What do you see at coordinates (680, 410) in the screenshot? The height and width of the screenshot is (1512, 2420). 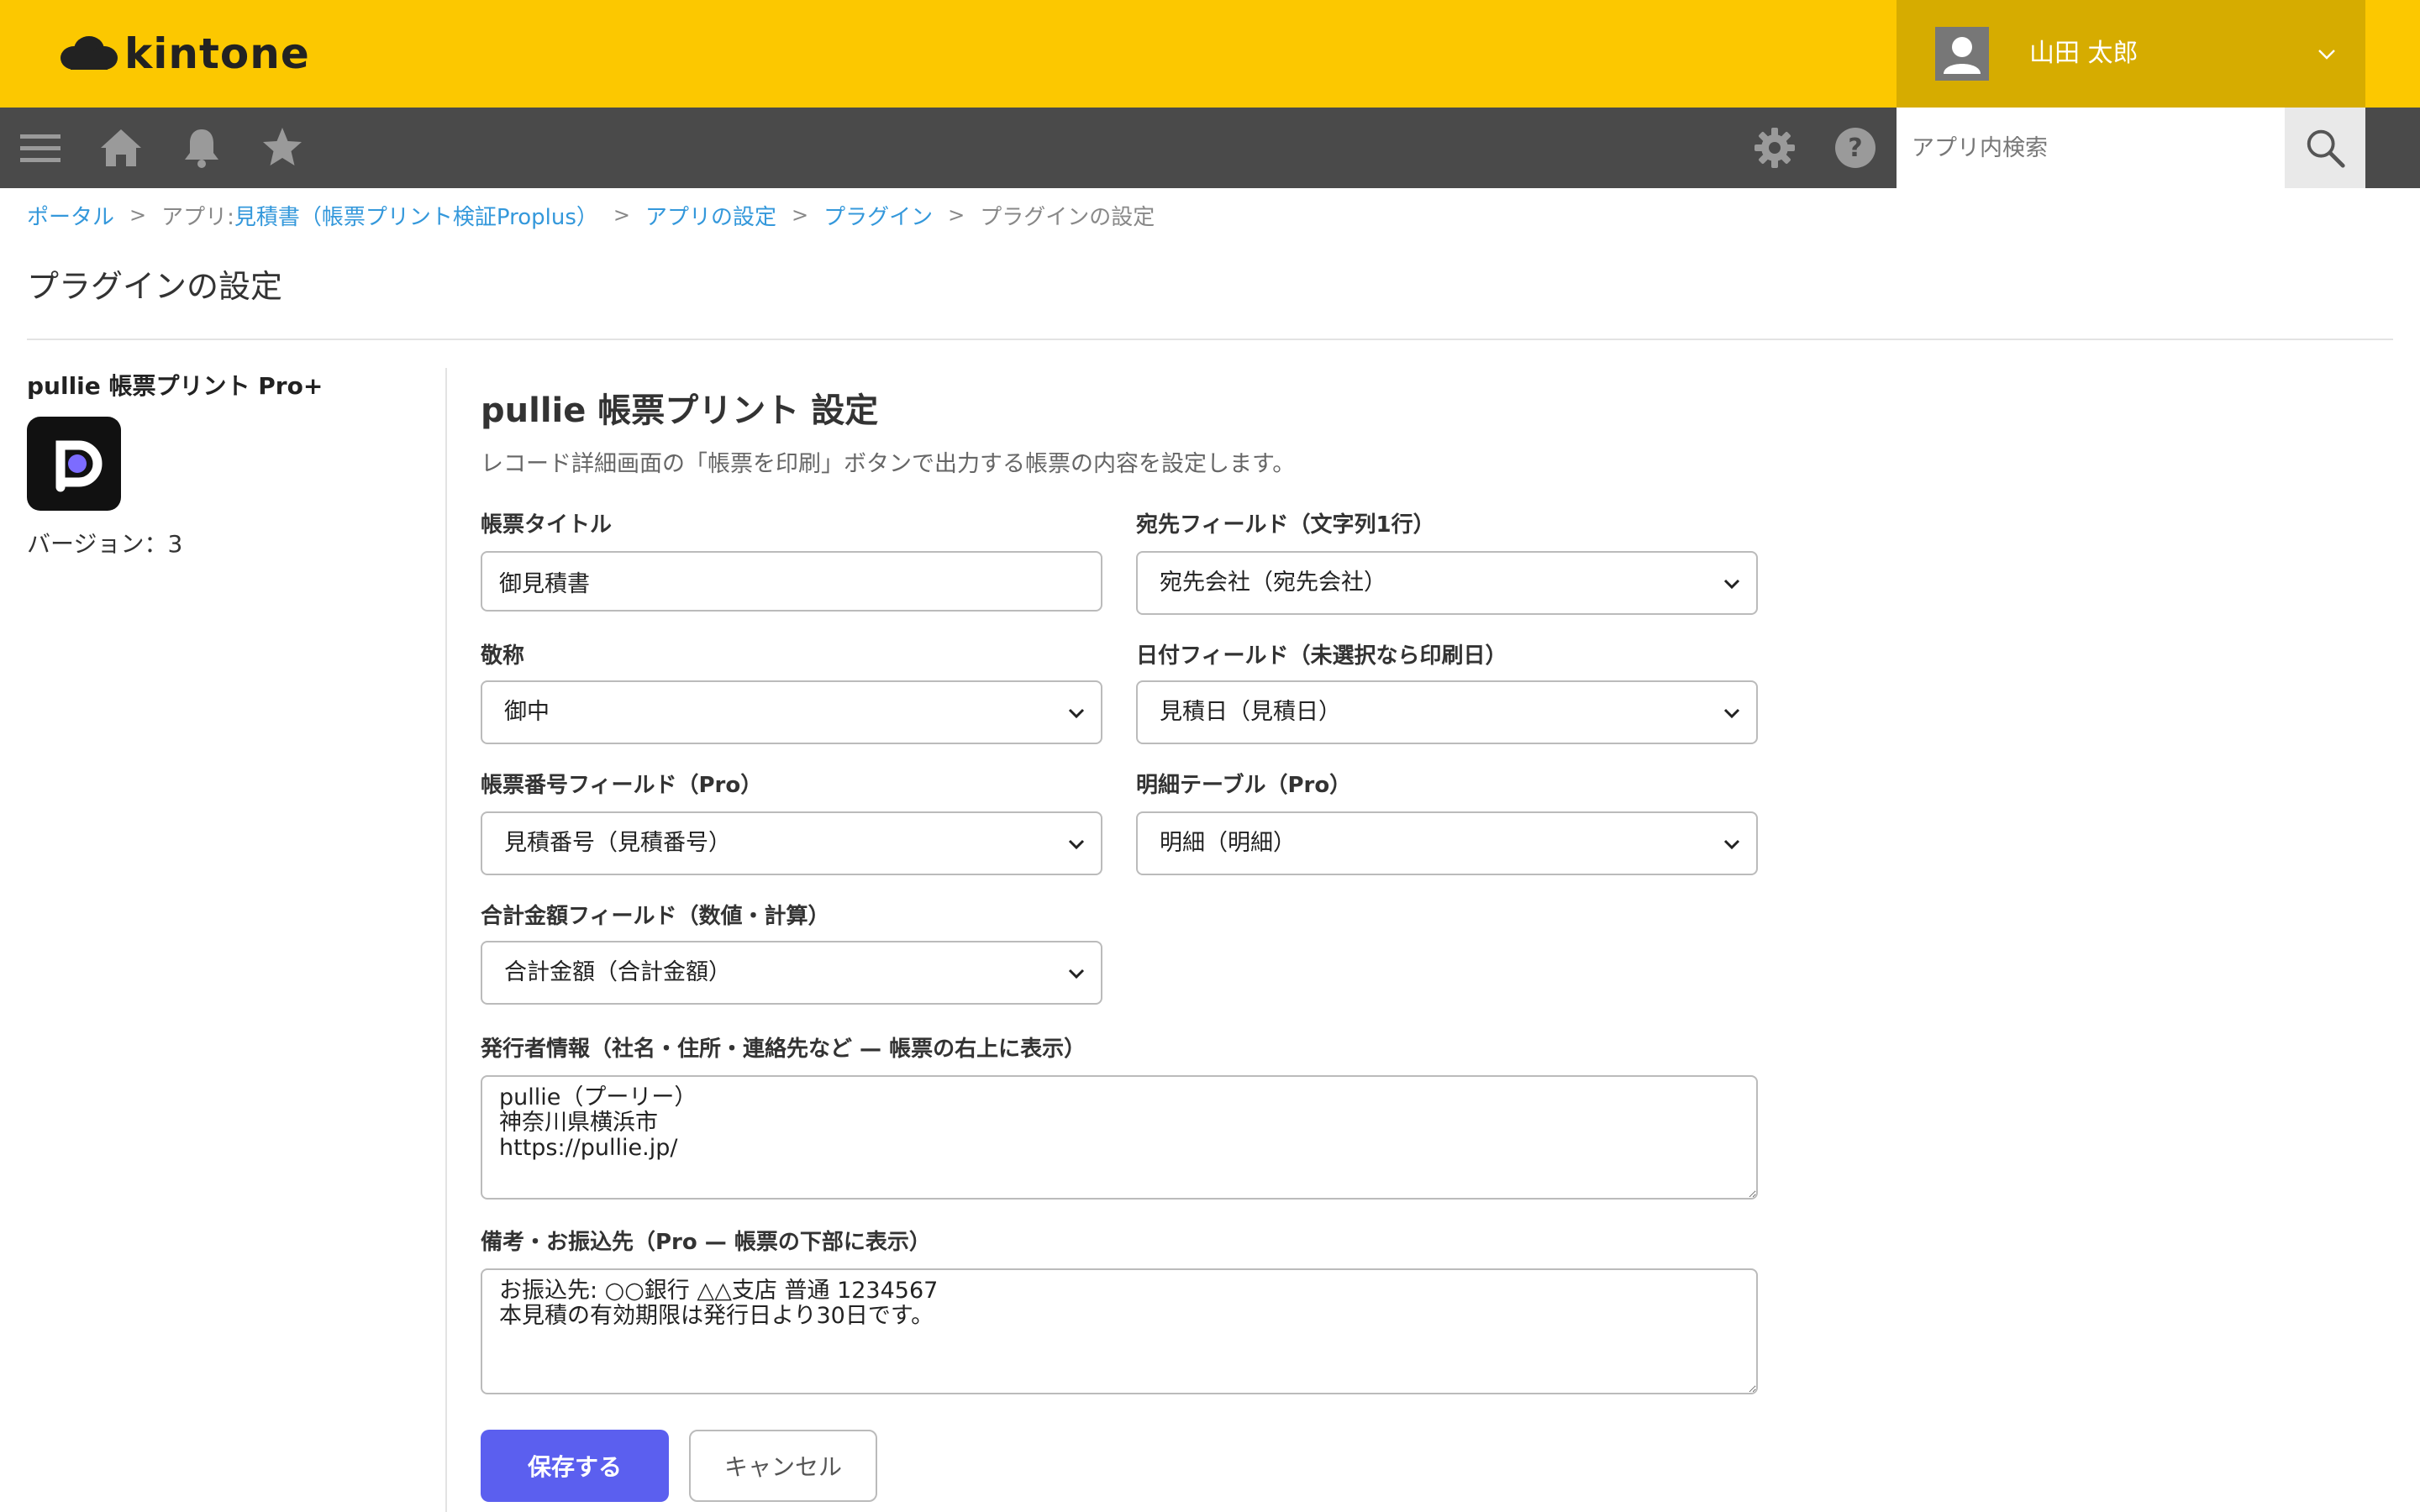 I see `settings-title: pullie 帳票プリント 設定` at bounding box center [680, 410].